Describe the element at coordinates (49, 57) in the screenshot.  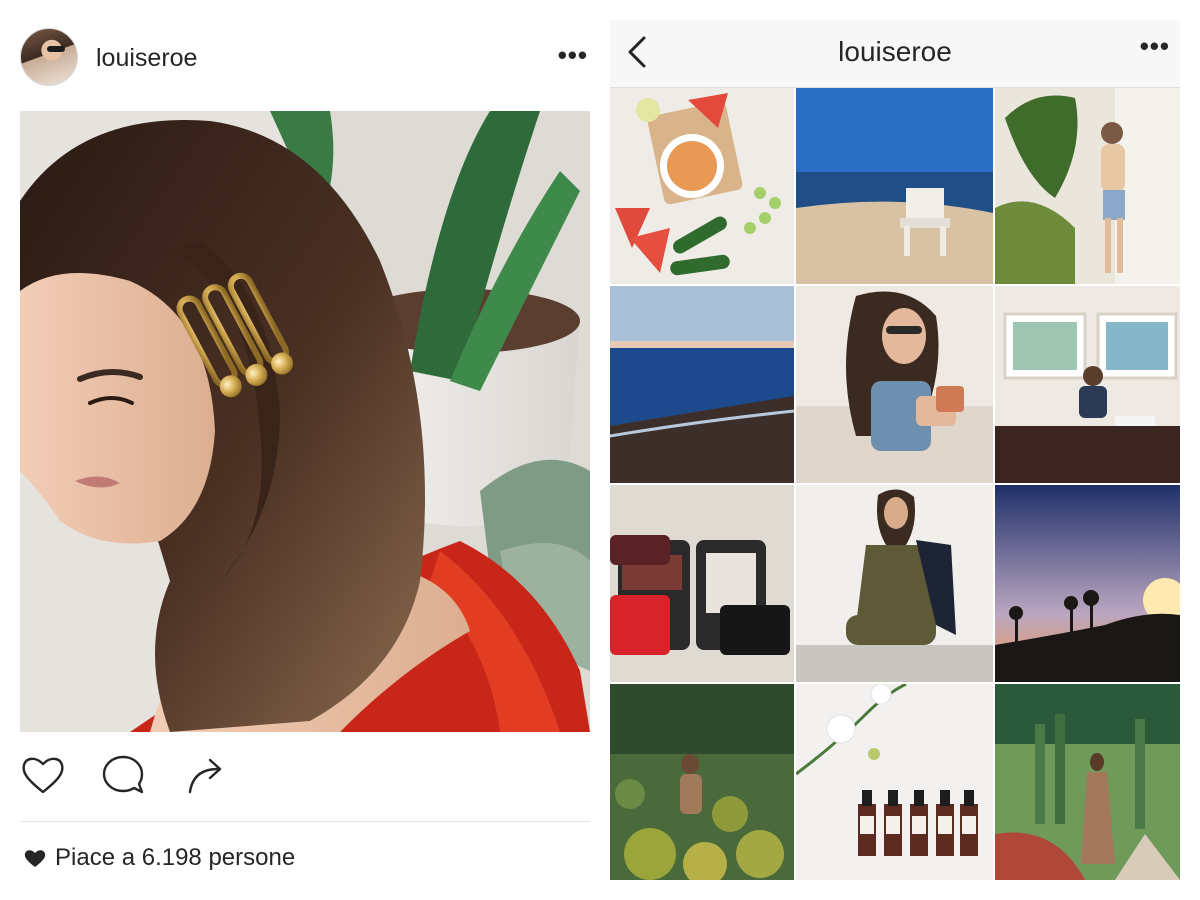
I see `avatar` at that location.